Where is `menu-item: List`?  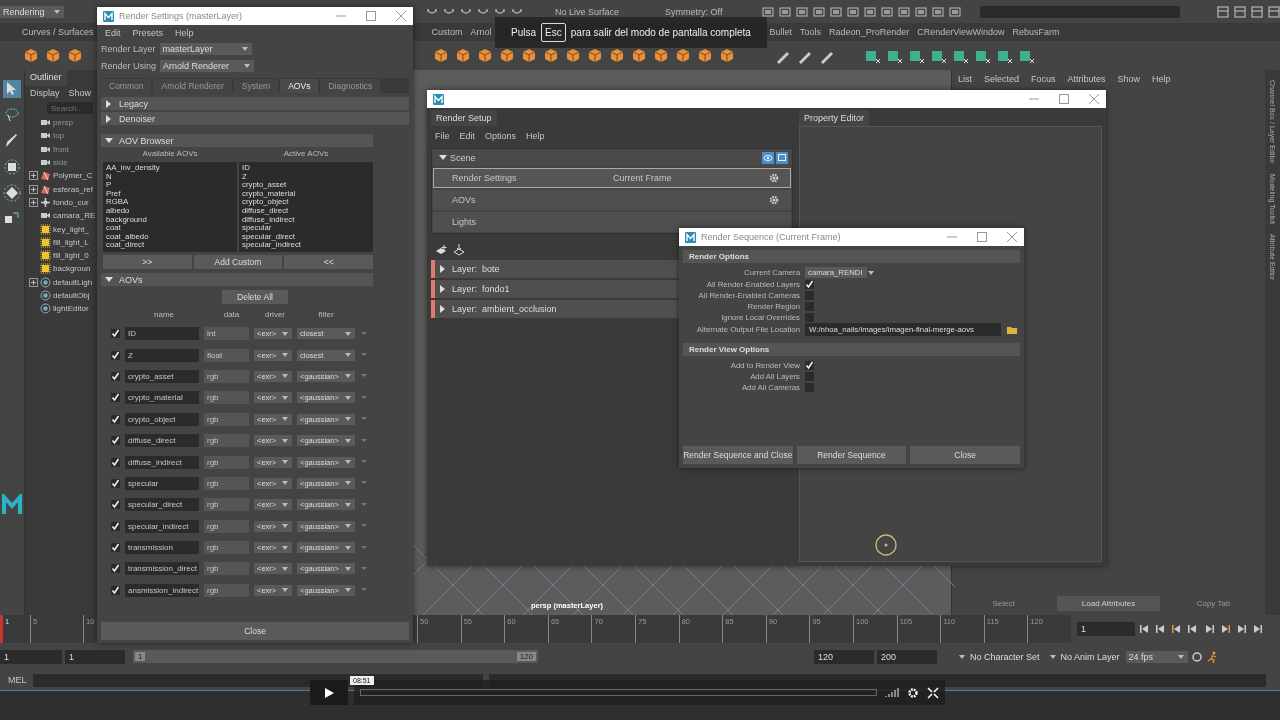 menu-item: List is located at coordinates (965, 79).